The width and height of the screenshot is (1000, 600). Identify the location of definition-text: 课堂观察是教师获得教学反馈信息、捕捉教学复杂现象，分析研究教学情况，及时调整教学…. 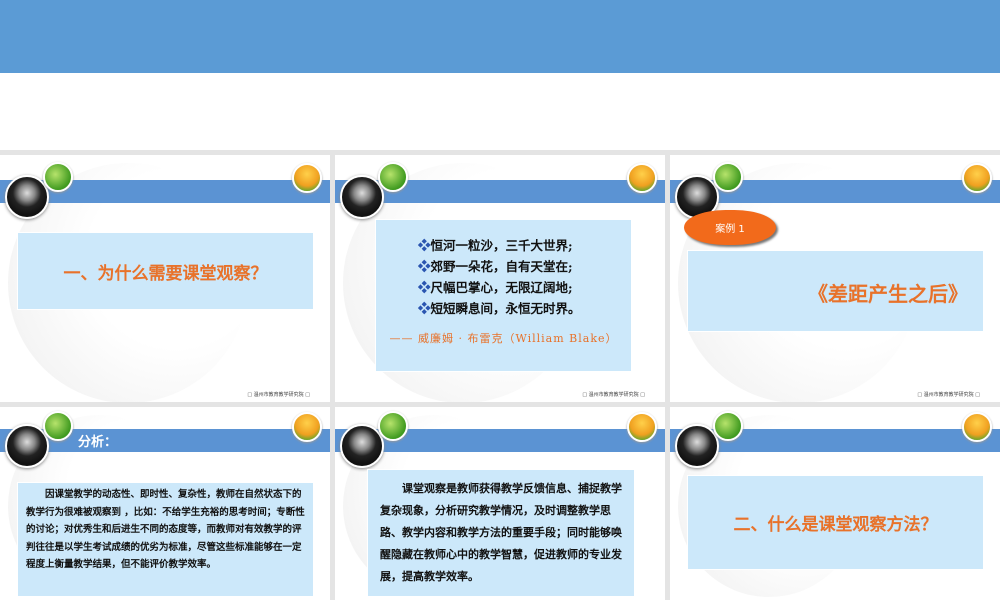
(501, 533).